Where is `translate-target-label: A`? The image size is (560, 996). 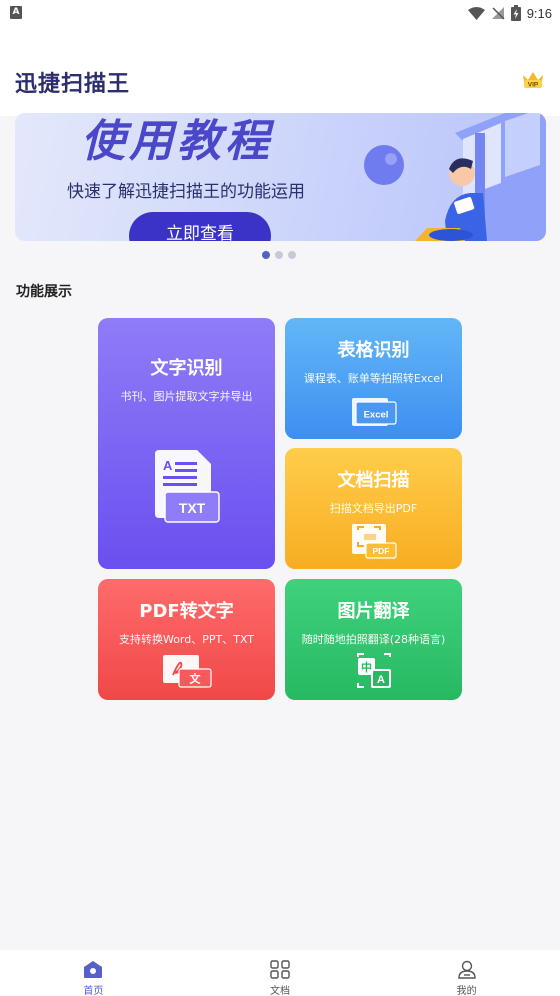
translate-target-label: A is located at coordinates (381, 680).